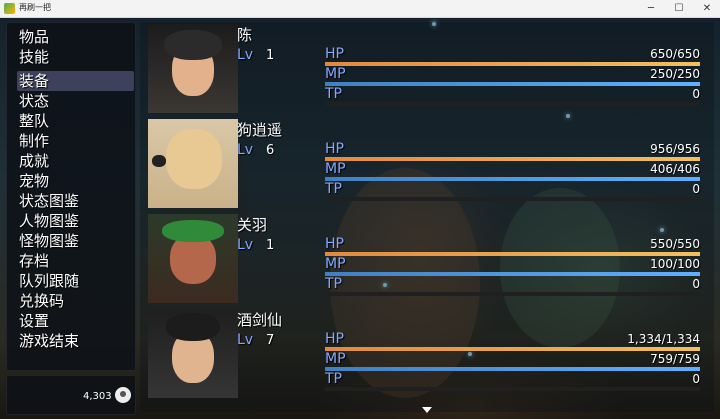 The width and height of the screenshot is (720, 419). I want to click on menu-item-crafting: 制作, so click(34, 141).